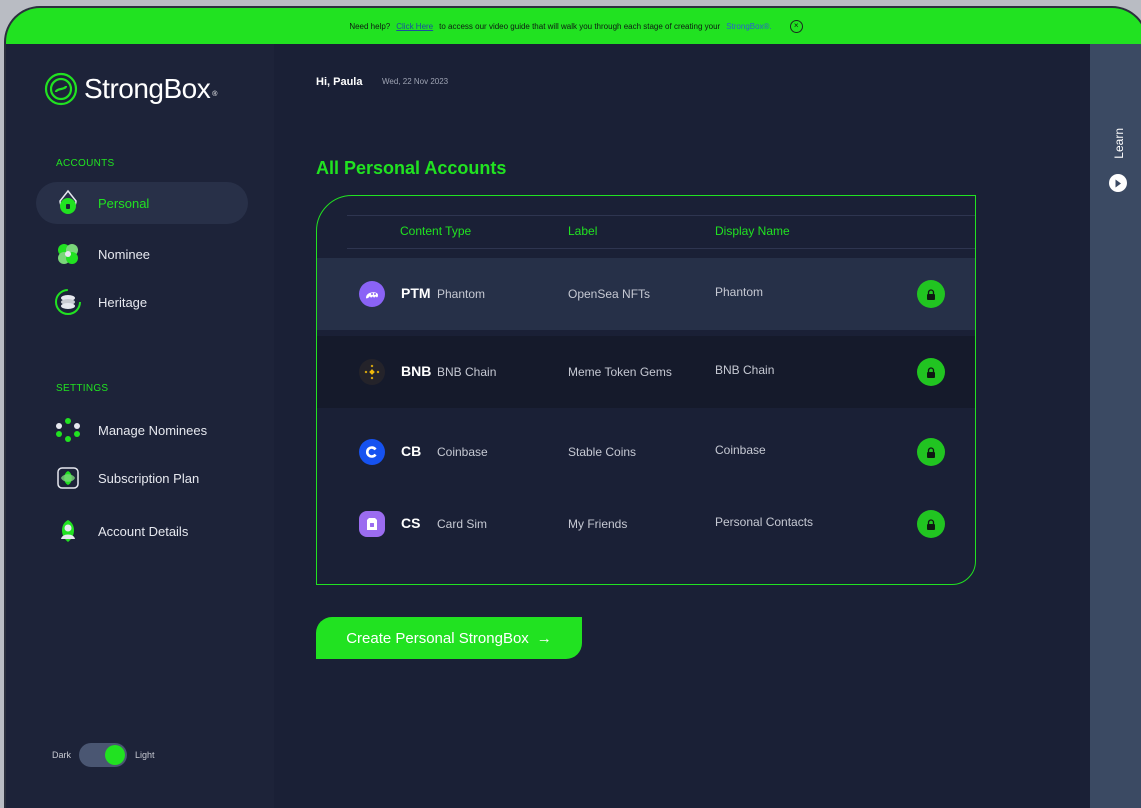  Describe the element at coordinates (646, 524) in the screenshot. I see `table-row: CS Card Sim My Friends Personal Contacts` at that location.